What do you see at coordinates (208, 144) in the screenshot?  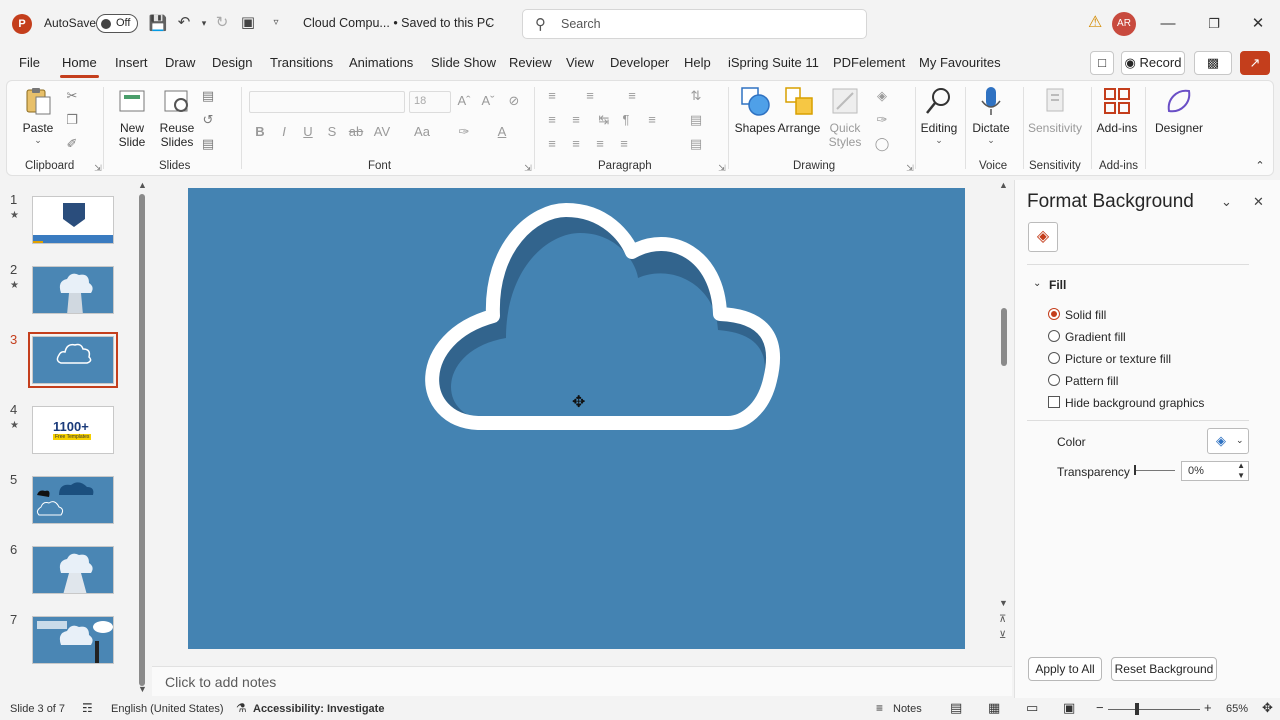 I see `section-icon: ▤` at bounding box center [208, 144].